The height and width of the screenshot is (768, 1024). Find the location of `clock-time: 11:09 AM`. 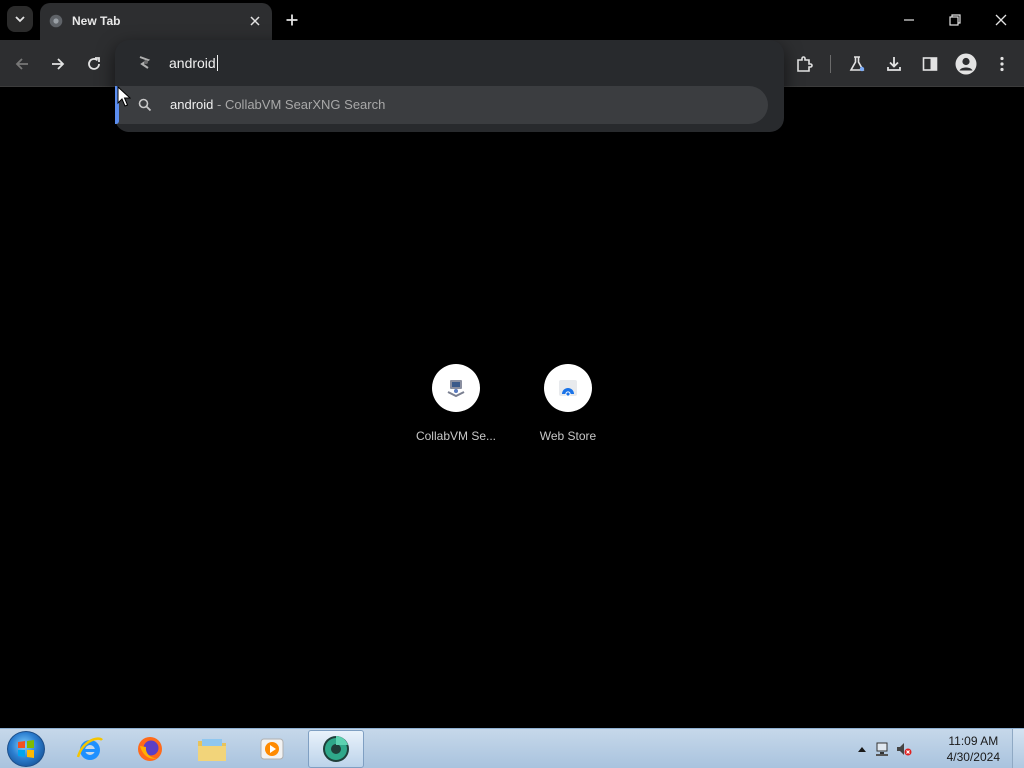

clock-time: 11:09 AM is located at coordinates (973, 741).